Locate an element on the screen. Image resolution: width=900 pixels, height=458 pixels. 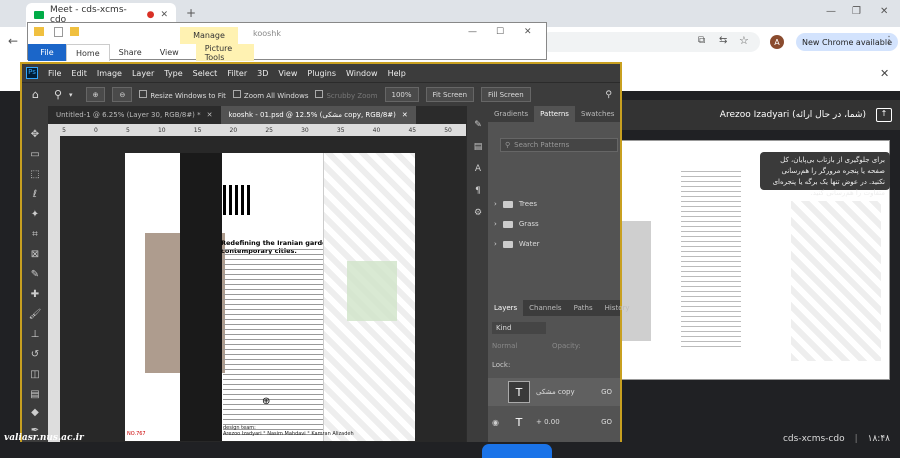
new-chrome-available-button: New Chrome available is located at coordinates (847, 42).